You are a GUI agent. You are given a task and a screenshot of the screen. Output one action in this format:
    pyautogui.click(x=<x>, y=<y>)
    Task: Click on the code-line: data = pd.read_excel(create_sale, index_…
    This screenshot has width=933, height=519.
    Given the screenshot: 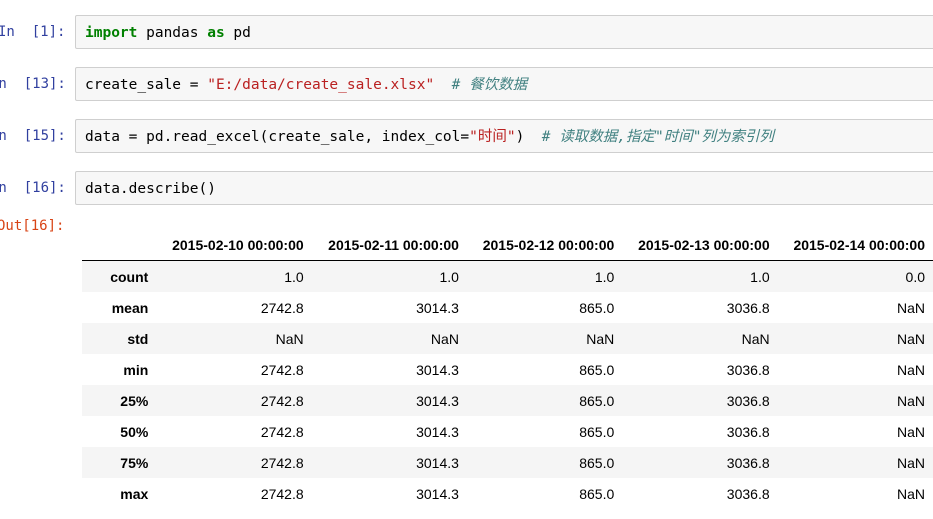 What is the action you would take?
    pyautogui.click(x=429, y=137)
    